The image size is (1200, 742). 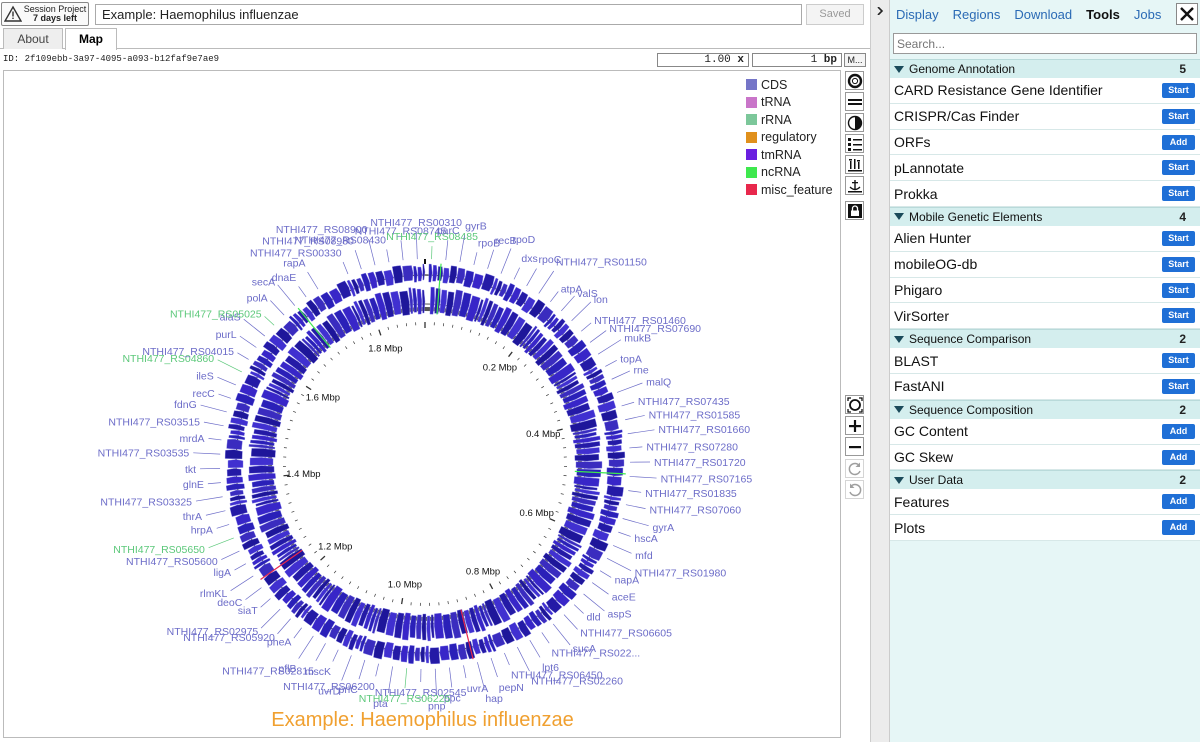 I want to click on section-header: Sequence Comparison 2, so click(x=1045, y=339).